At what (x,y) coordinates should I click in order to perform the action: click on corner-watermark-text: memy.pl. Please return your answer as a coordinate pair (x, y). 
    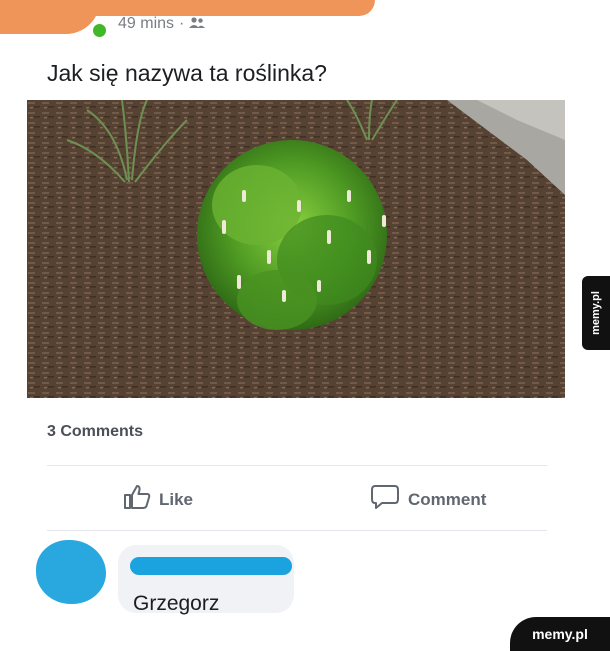
    Looking at the image, I should click on (560, 634).